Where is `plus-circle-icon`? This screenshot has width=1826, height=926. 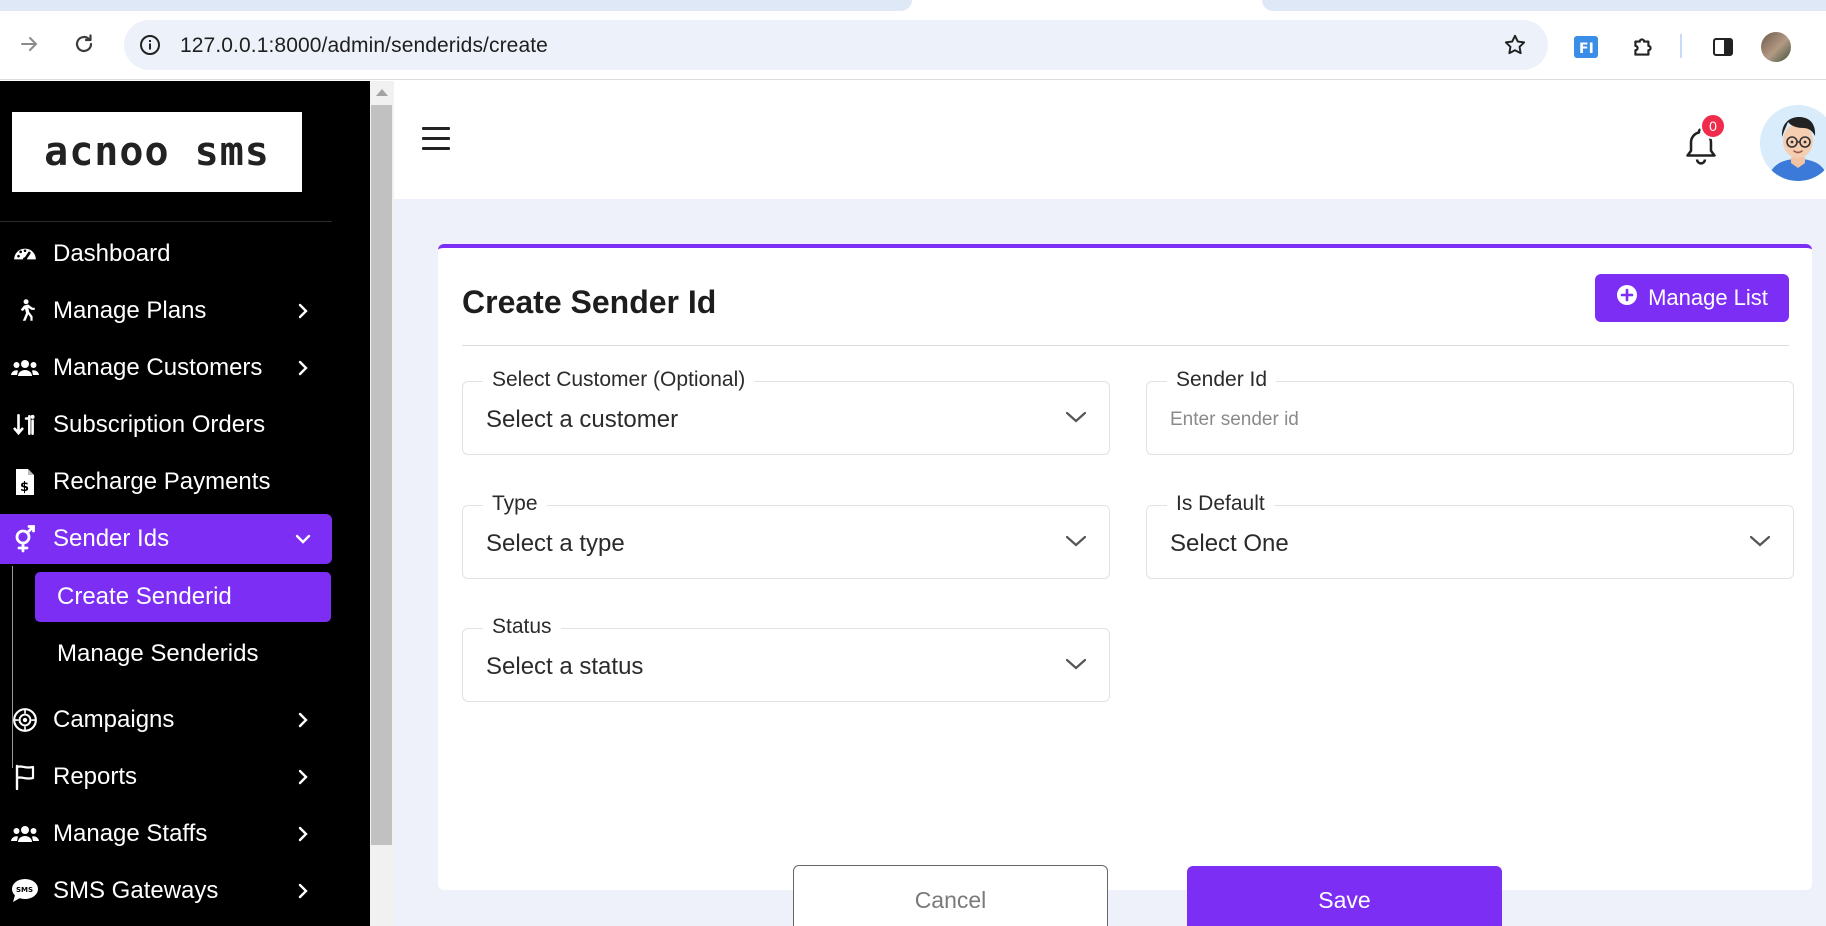 plus-circle-icon is located at coordinates (1627, 298).